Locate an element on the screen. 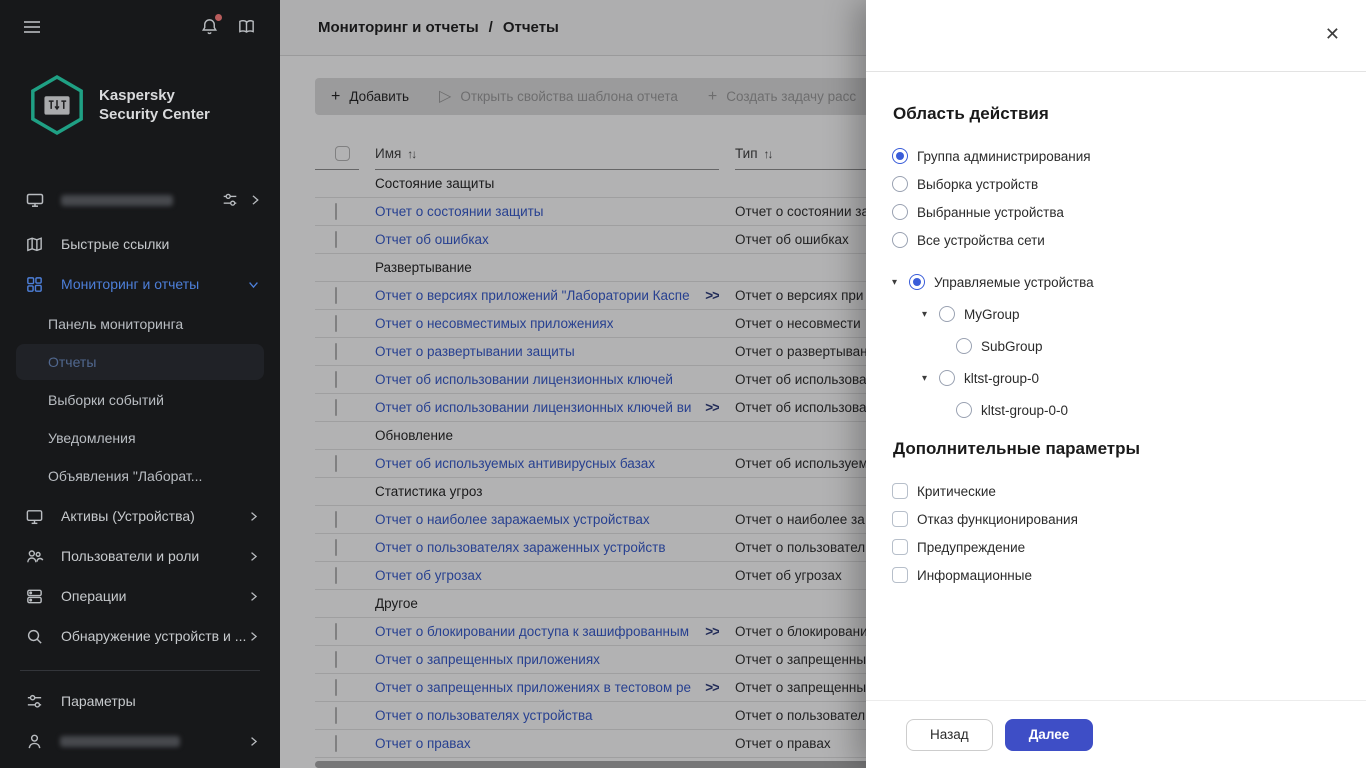 The width and height of the screenshot is (1366, 768). checkbox-warning: Предупреждение is located at coordinates (1114, 547).